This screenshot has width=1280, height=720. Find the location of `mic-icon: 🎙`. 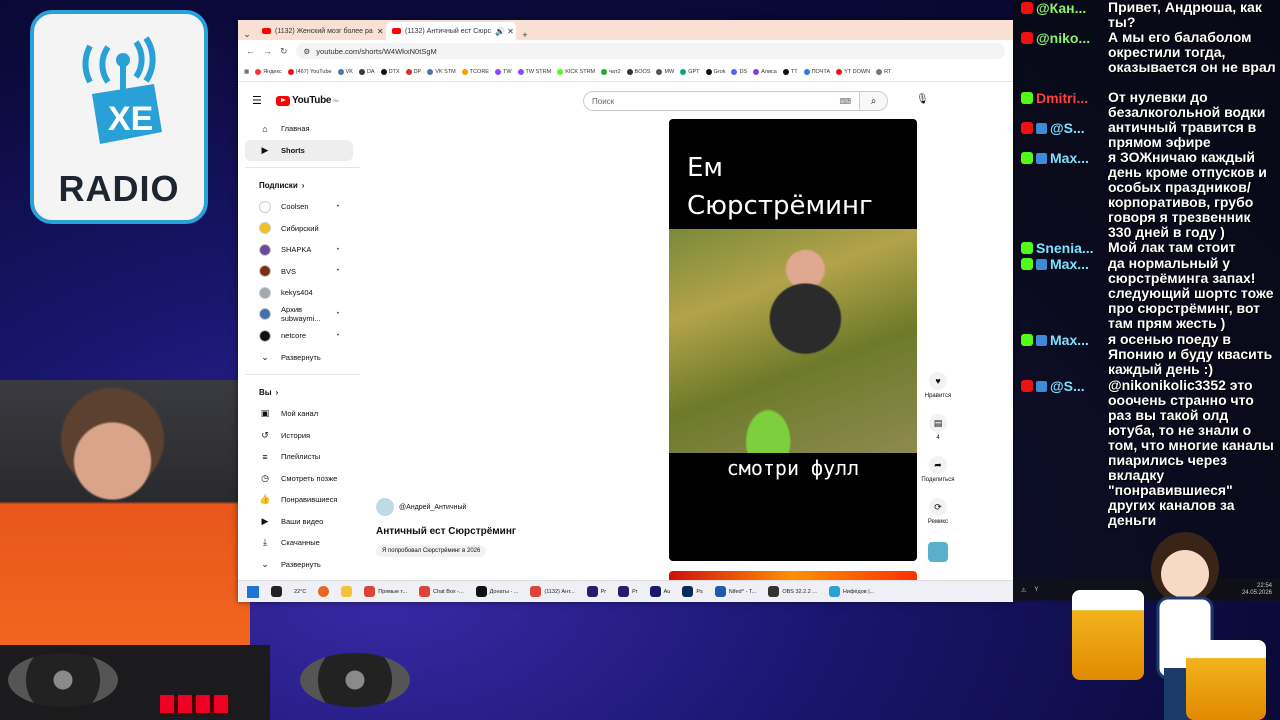

mic-icon: 🎙 is located at coordinates (922, 99).